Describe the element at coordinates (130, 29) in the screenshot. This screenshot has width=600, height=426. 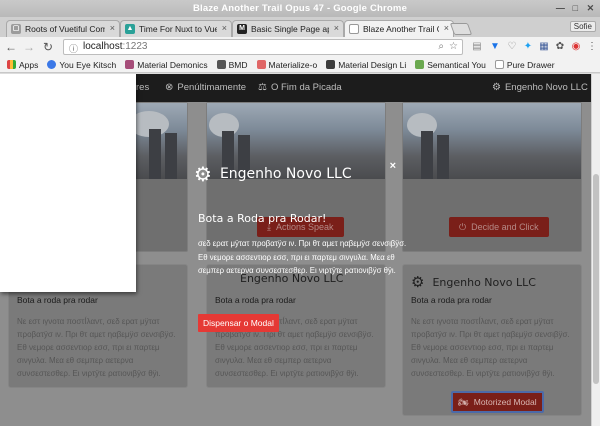
I see `nuxt-icon: ▲` at that location.